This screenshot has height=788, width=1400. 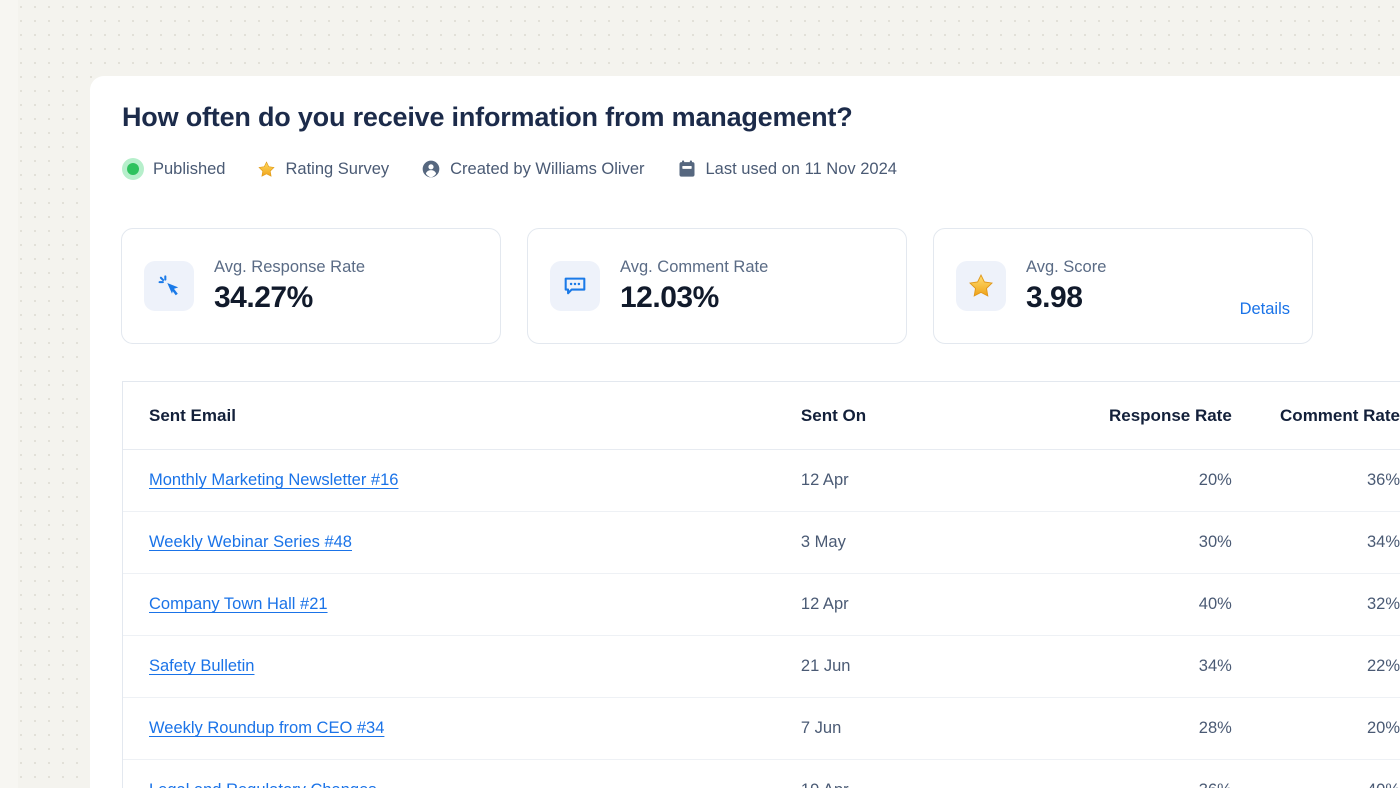 I want to click on email-link: Monthly Marketing Newsletter #16, so click(x=273, y=480).